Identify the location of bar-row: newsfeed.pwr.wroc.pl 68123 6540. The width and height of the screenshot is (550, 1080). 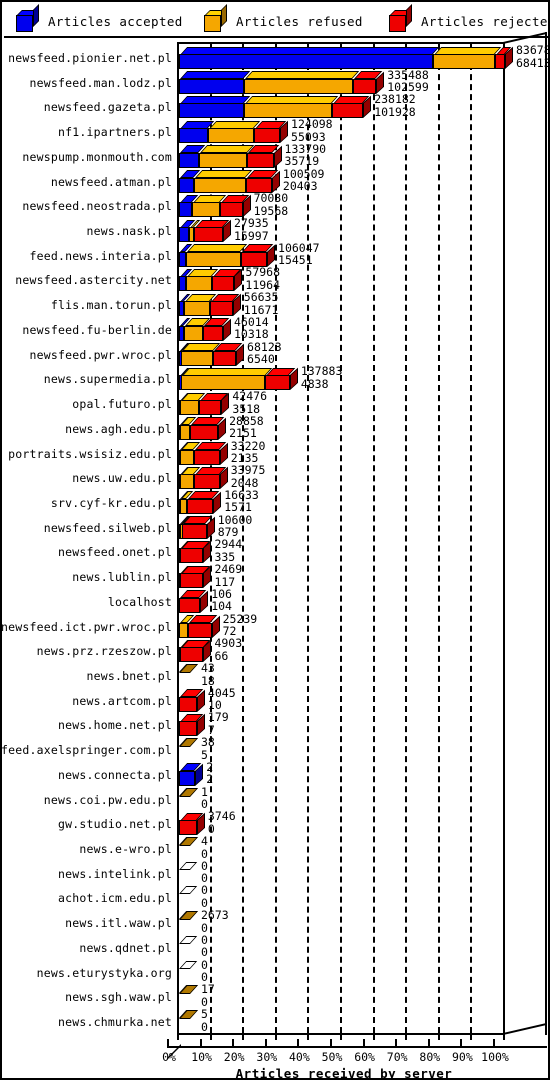
(276, 354).